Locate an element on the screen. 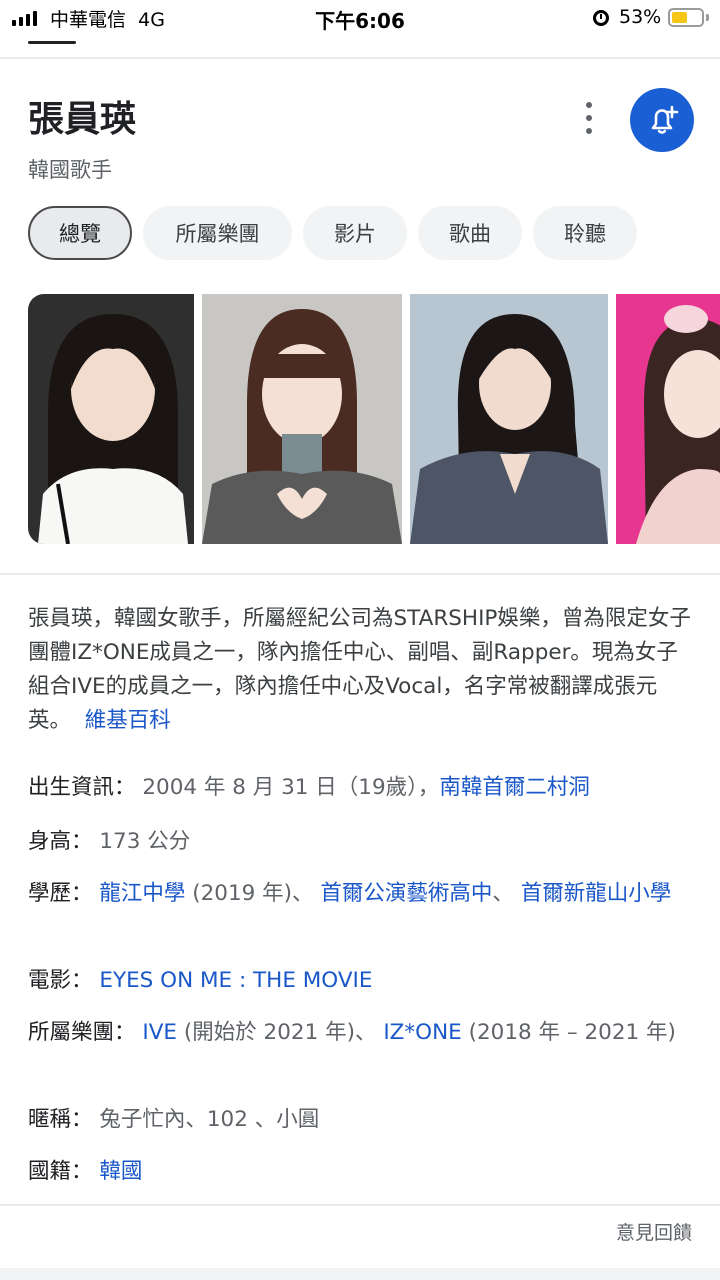 This screenshot has height=1280, width=720. page-title: 張員瑛 is located at coordinates (82, 119).